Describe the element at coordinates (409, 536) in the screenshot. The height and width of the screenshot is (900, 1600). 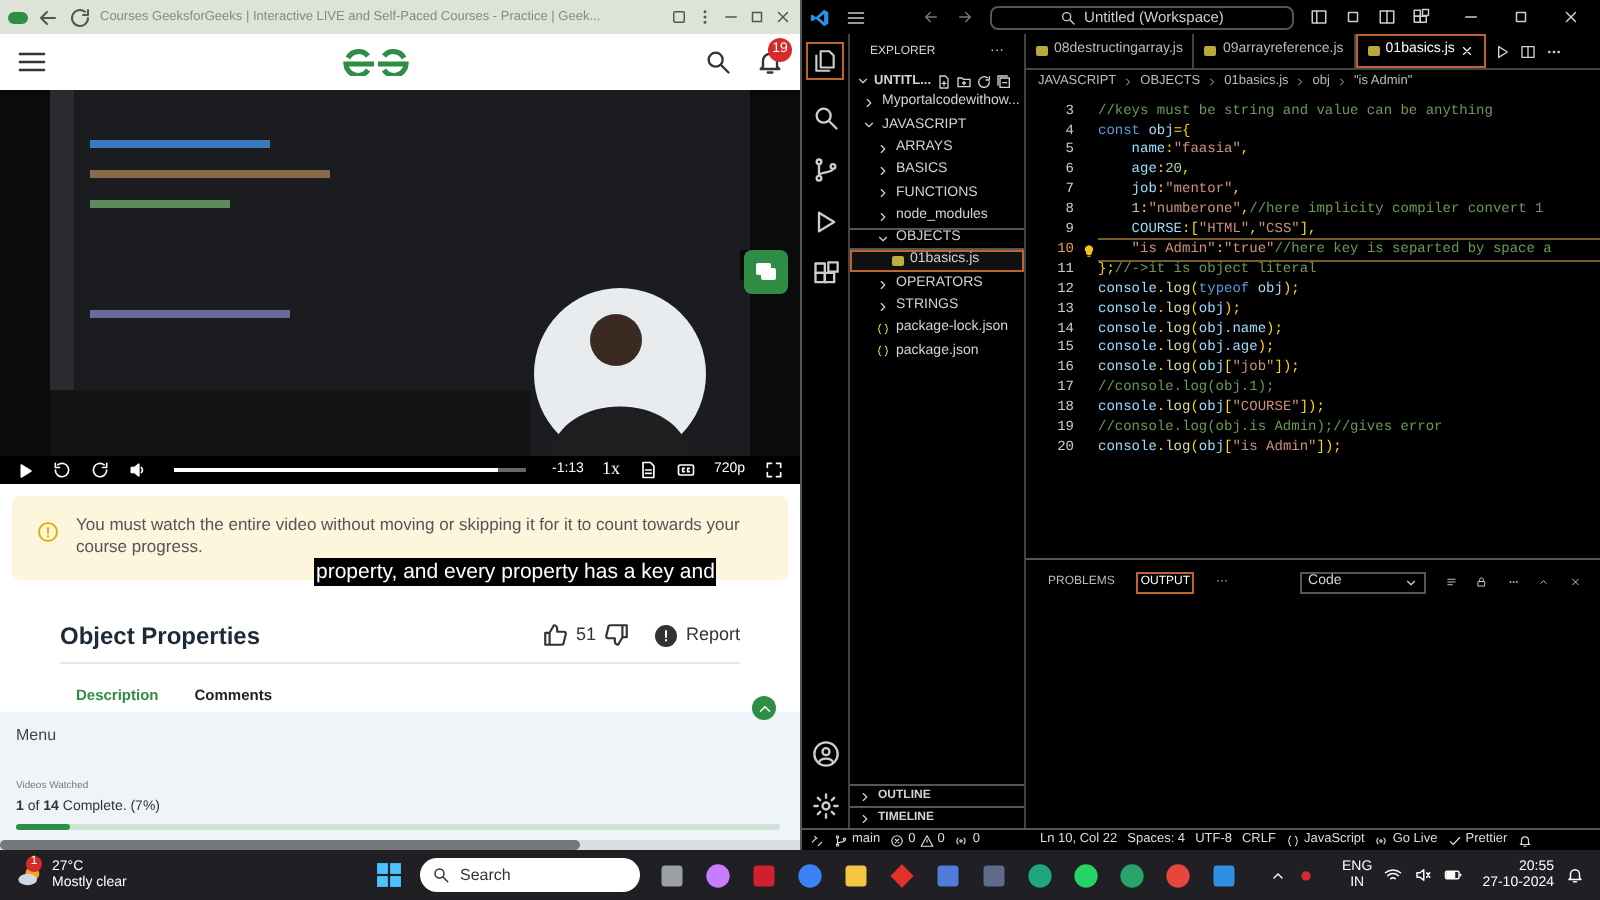
I see `notice-text: You must watch the entire video without moving or skipping it for it to count towards your course progress.` at that location.